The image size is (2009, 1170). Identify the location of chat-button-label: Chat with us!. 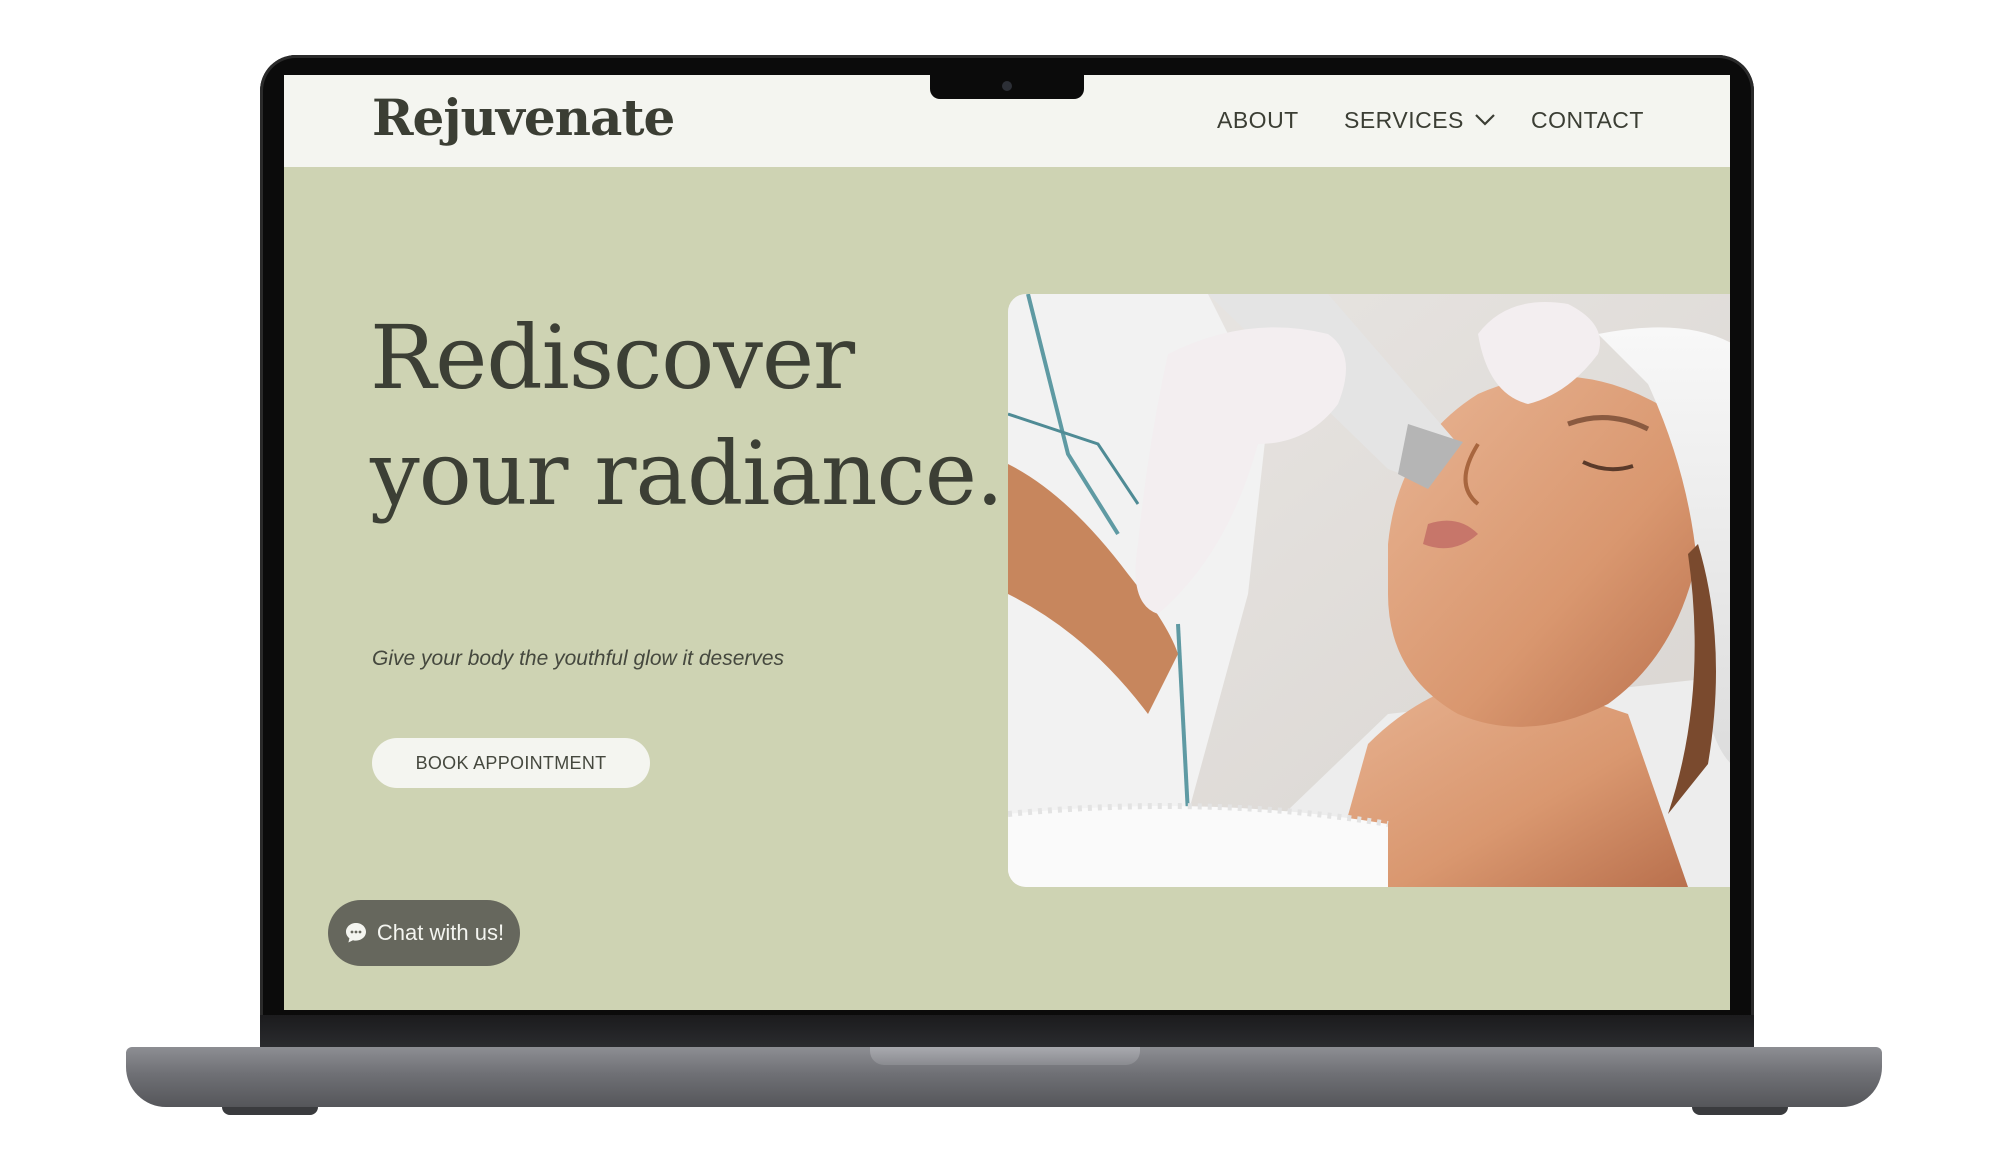
(440, 932).